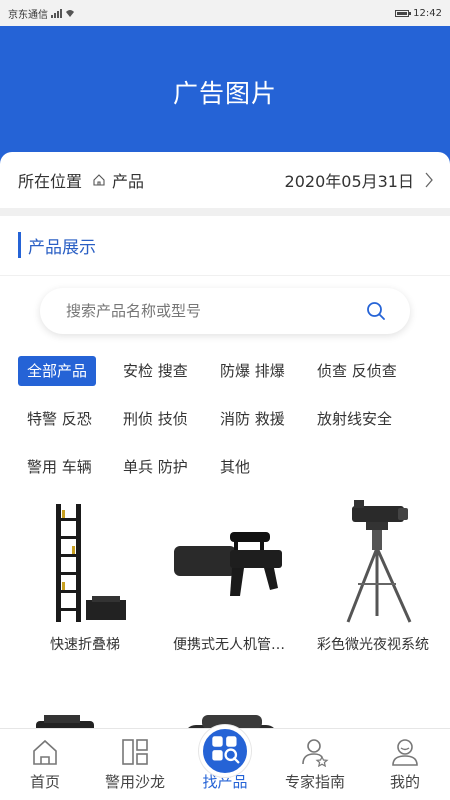 The height and width of the screenshot is (800, 450). Describe the element at coordinates (85, 645) in the screenshot. I see `product-name: 快速折叠梯` at that location.